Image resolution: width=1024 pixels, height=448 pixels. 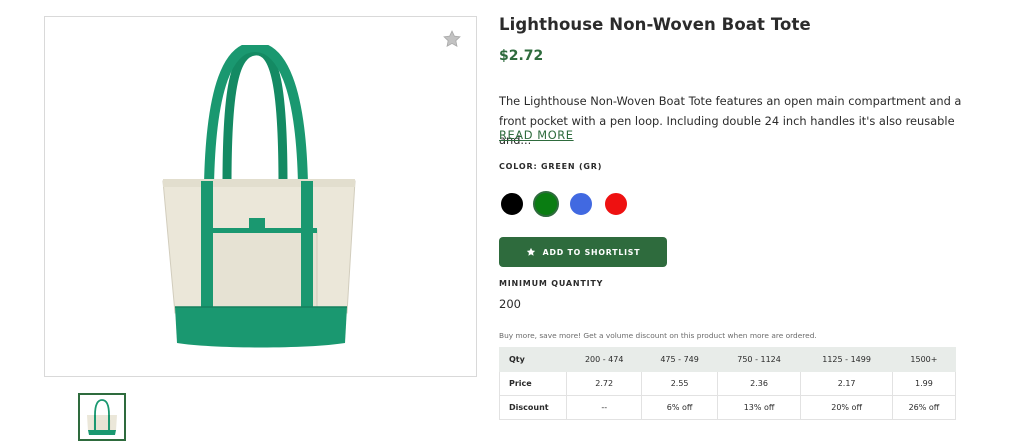 I want to click on product-title: Lighthouse Non-Woven Boat Tote, so click(x=655, y=24).